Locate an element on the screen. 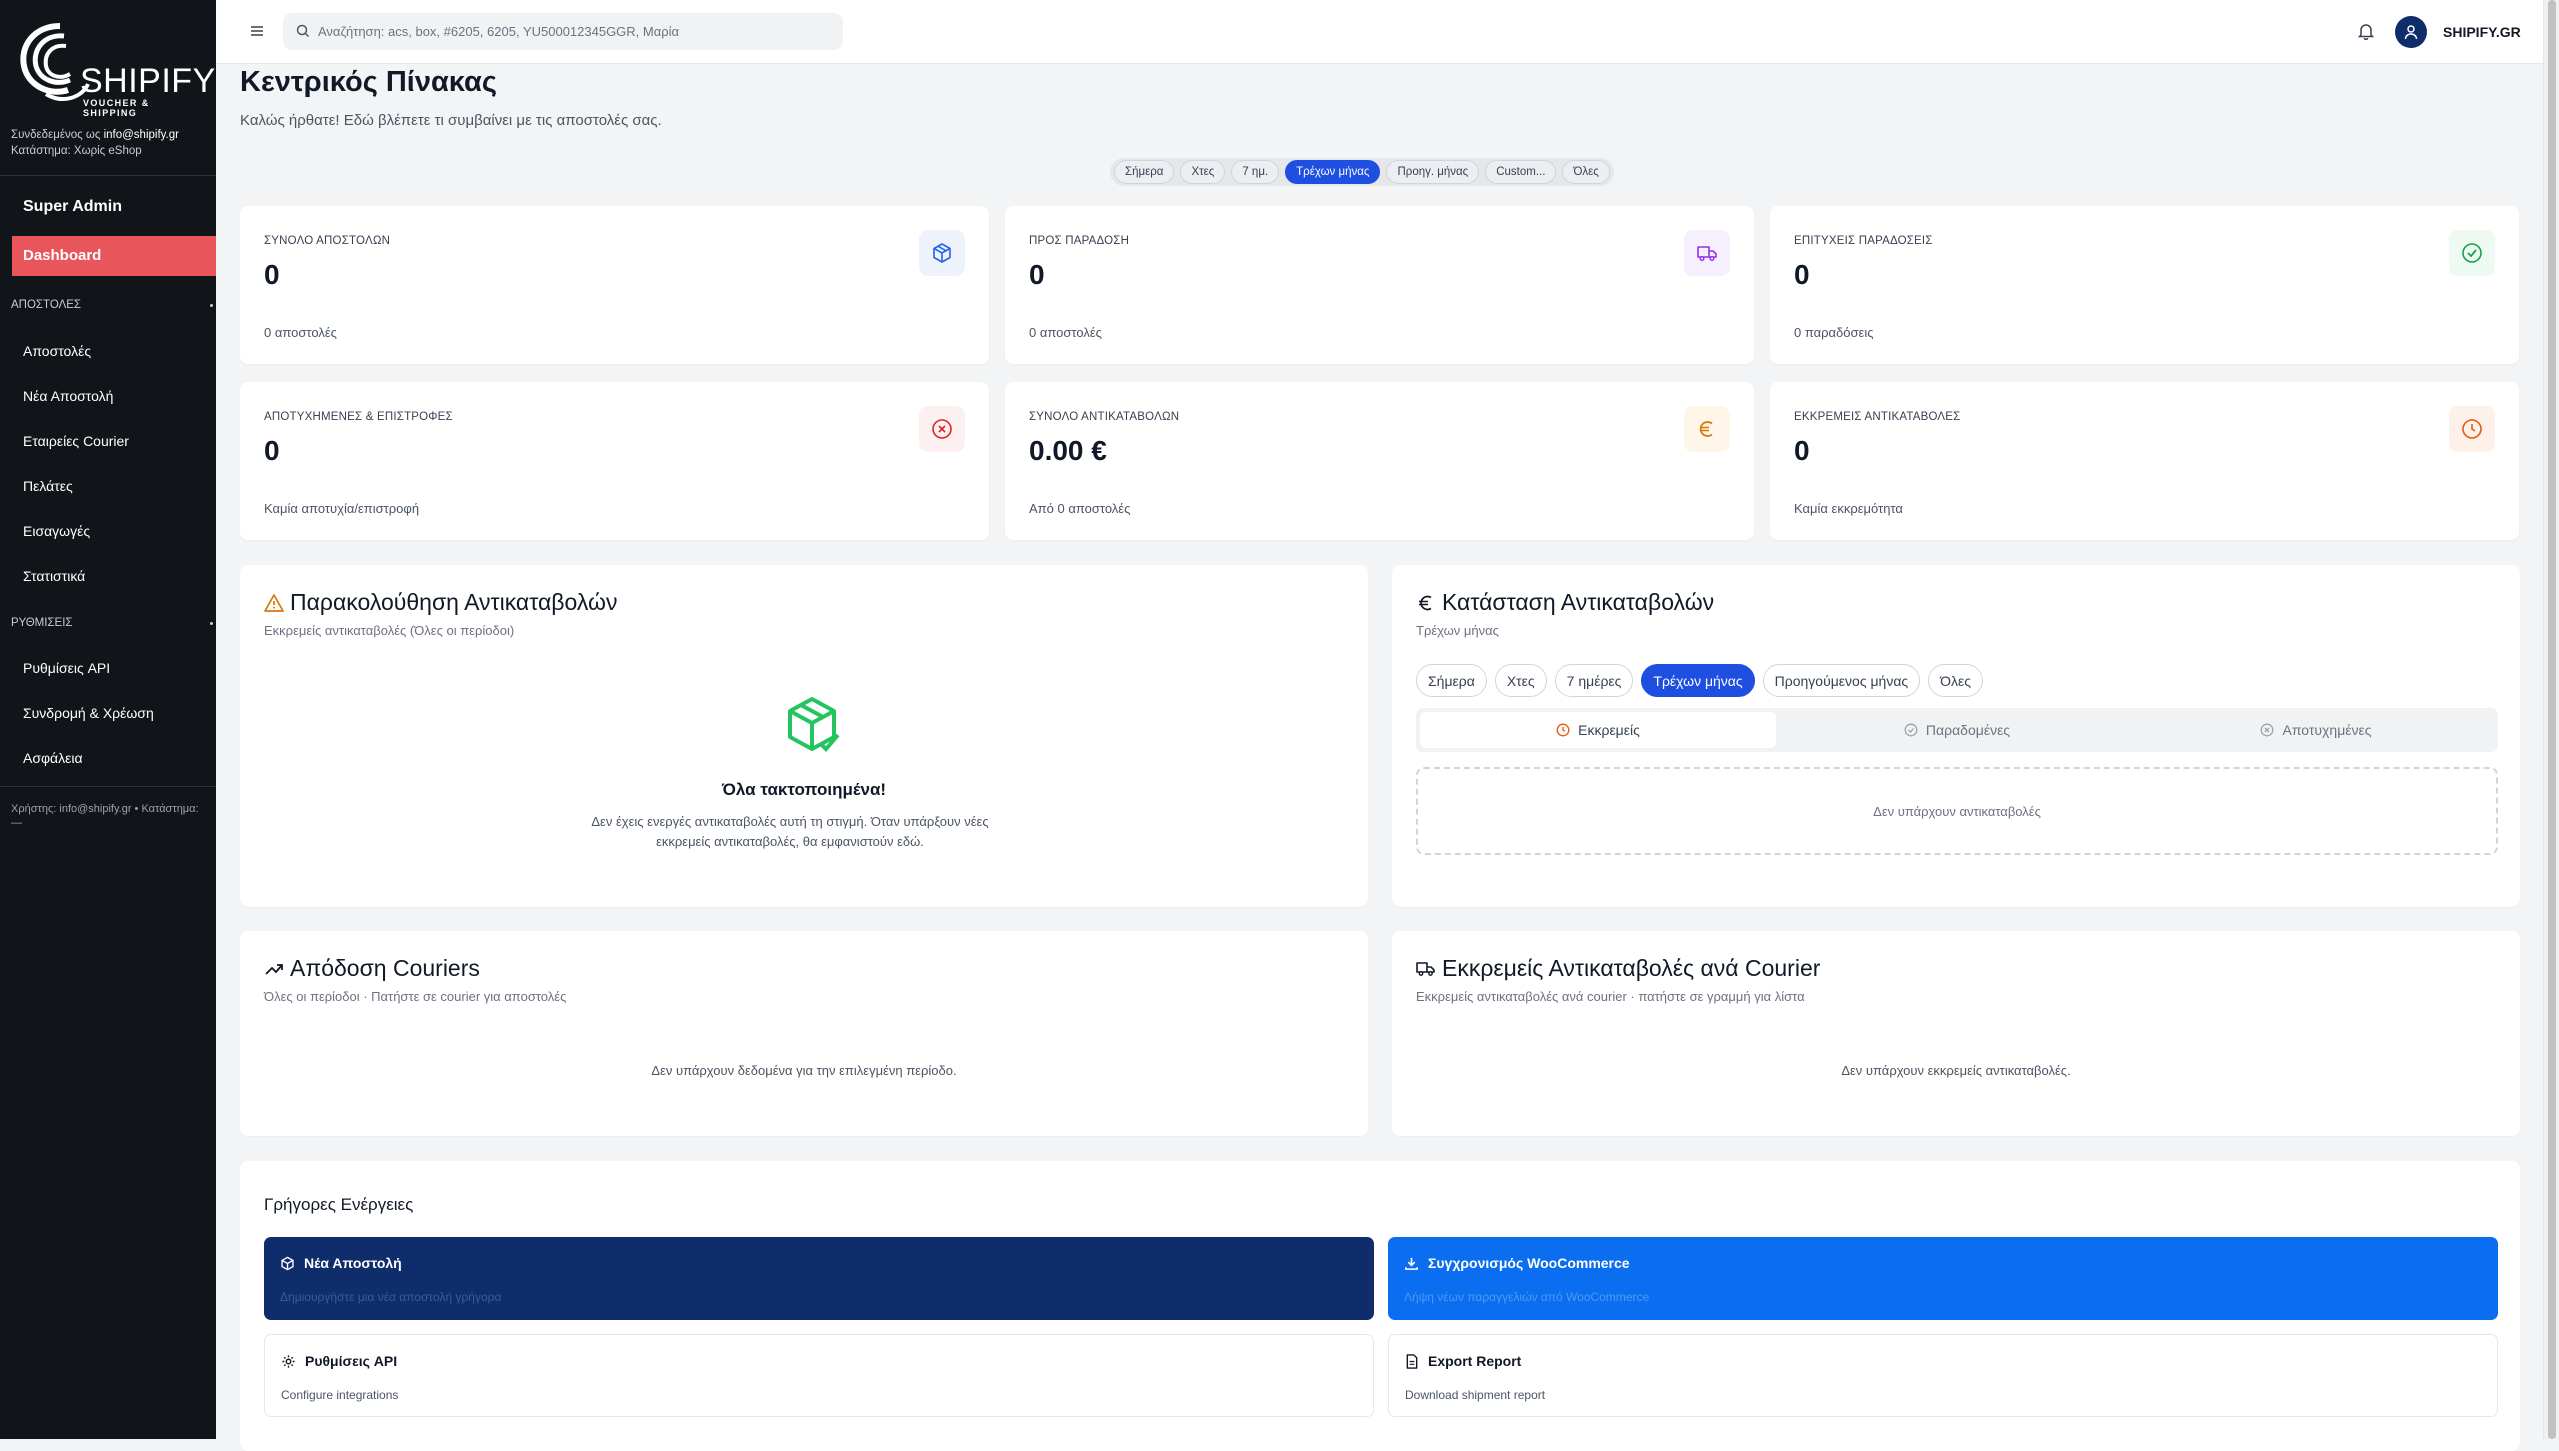 This screenshot has height=1451, width=2559. sidebar-item-imports: Εισαγωγές is located at coordinates (56, 531).